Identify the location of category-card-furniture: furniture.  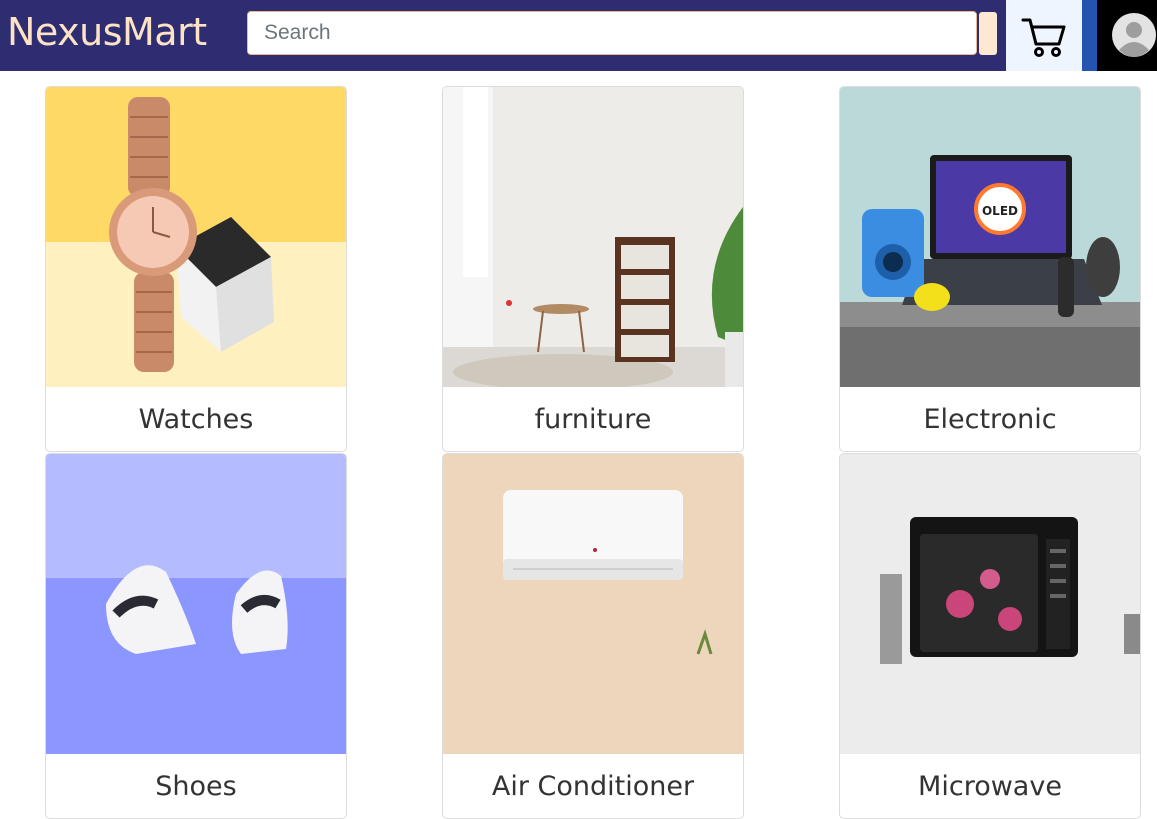
(593, 269).